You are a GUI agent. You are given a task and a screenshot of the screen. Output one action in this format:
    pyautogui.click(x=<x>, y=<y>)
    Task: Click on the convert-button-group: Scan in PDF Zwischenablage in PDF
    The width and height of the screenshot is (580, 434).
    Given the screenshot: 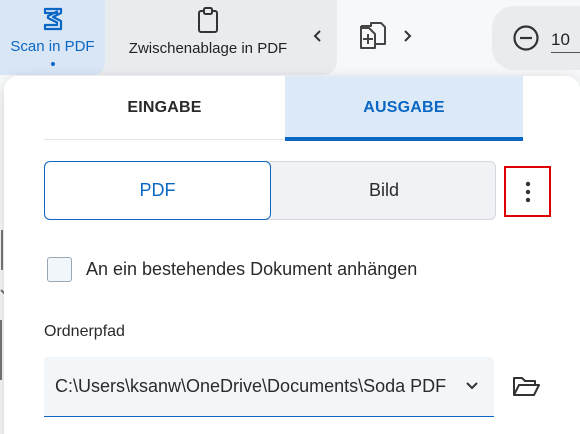 What is the action you would take?
    pyautogui.click(x=168, y=37)
    